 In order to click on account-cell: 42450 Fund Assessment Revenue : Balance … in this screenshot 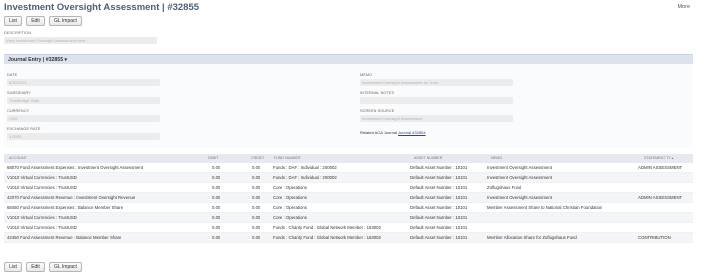, I will do `click(64, 237)`.